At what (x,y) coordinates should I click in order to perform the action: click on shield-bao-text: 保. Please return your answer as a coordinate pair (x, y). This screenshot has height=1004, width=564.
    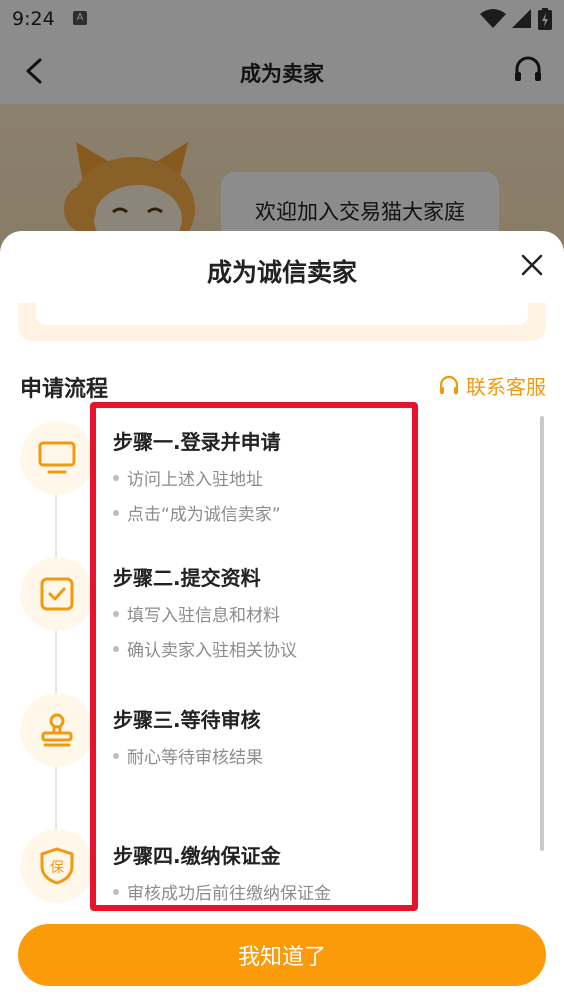
    Looking at the image, I should click on (57, 868).